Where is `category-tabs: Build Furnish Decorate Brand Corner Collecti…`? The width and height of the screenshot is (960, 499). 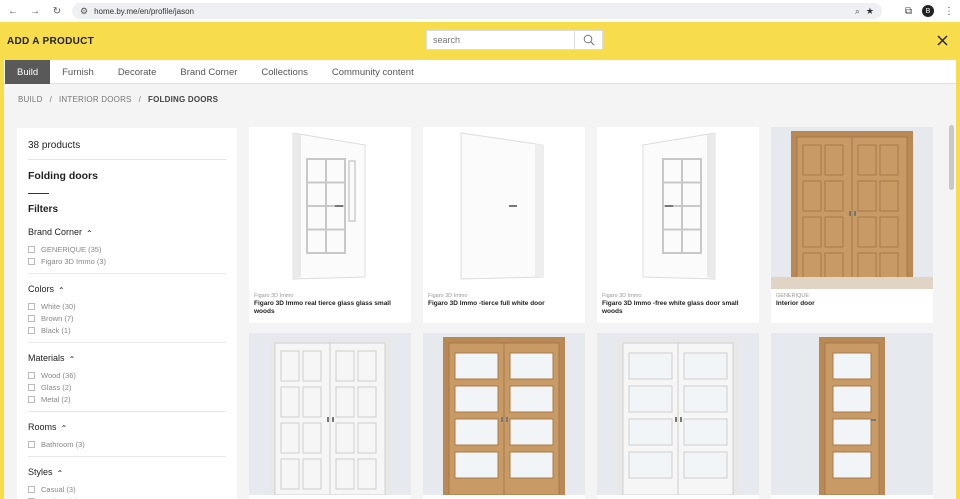 category-tabs: Build Furnish Decorate Brand Corner Collecti… is located at coordinates (480, 72).